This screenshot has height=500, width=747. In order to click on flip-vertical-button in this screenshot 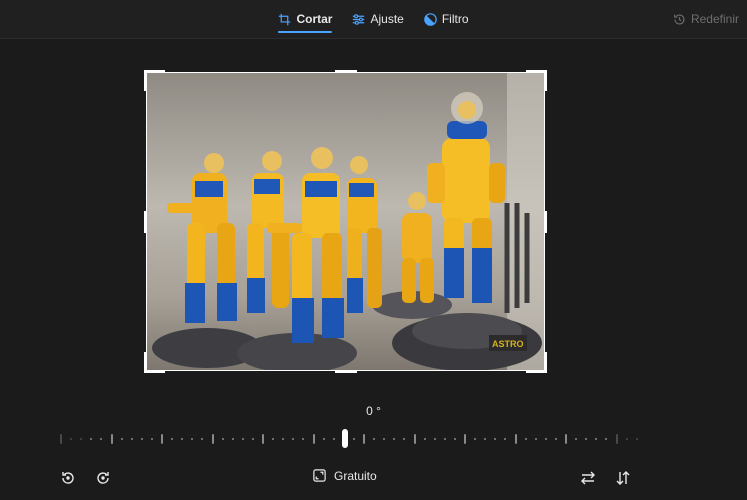, I will do `click(623, 478)`.